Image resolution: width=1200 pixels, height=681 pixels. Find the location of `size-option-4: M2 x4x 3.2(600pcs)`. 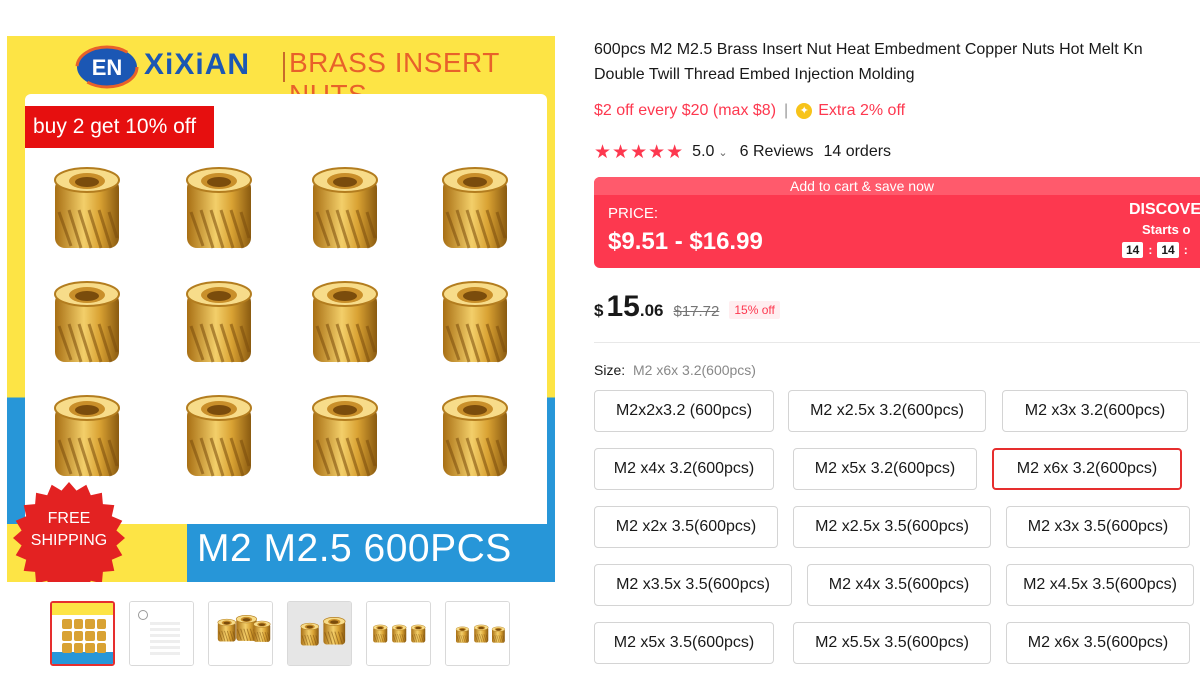

size-option-4: M2 x4x 3.2(600pcs) is located at coordinates (684, 469).